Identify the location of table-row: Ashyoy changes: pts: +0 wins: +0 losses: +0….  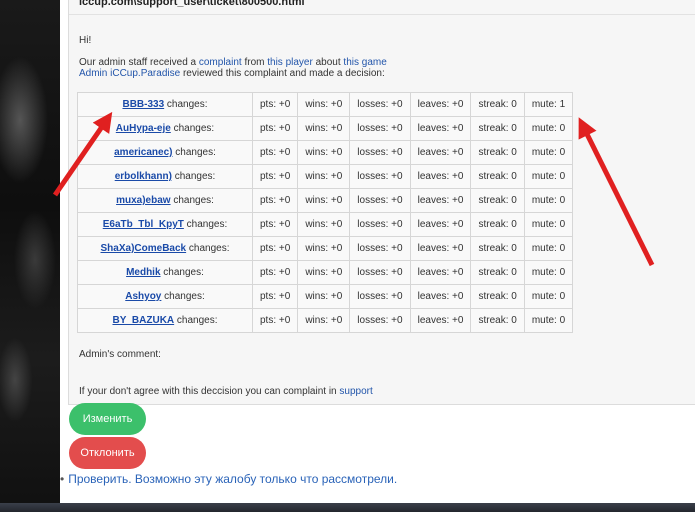
(325, 296).